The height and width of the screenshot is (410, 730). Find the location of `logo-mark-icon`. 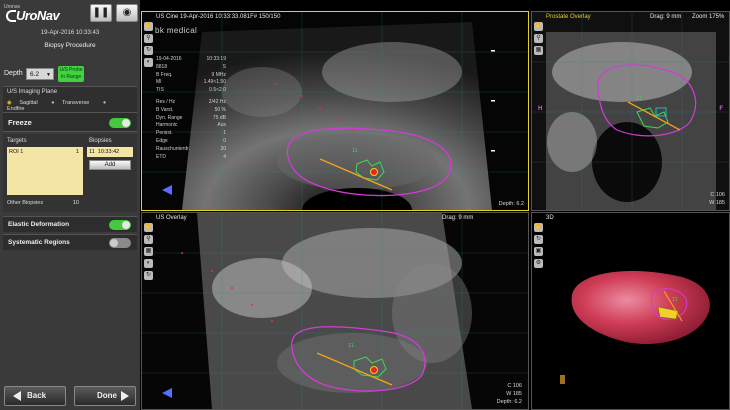

logo-mark-icon is located at coordinates (11, 16).